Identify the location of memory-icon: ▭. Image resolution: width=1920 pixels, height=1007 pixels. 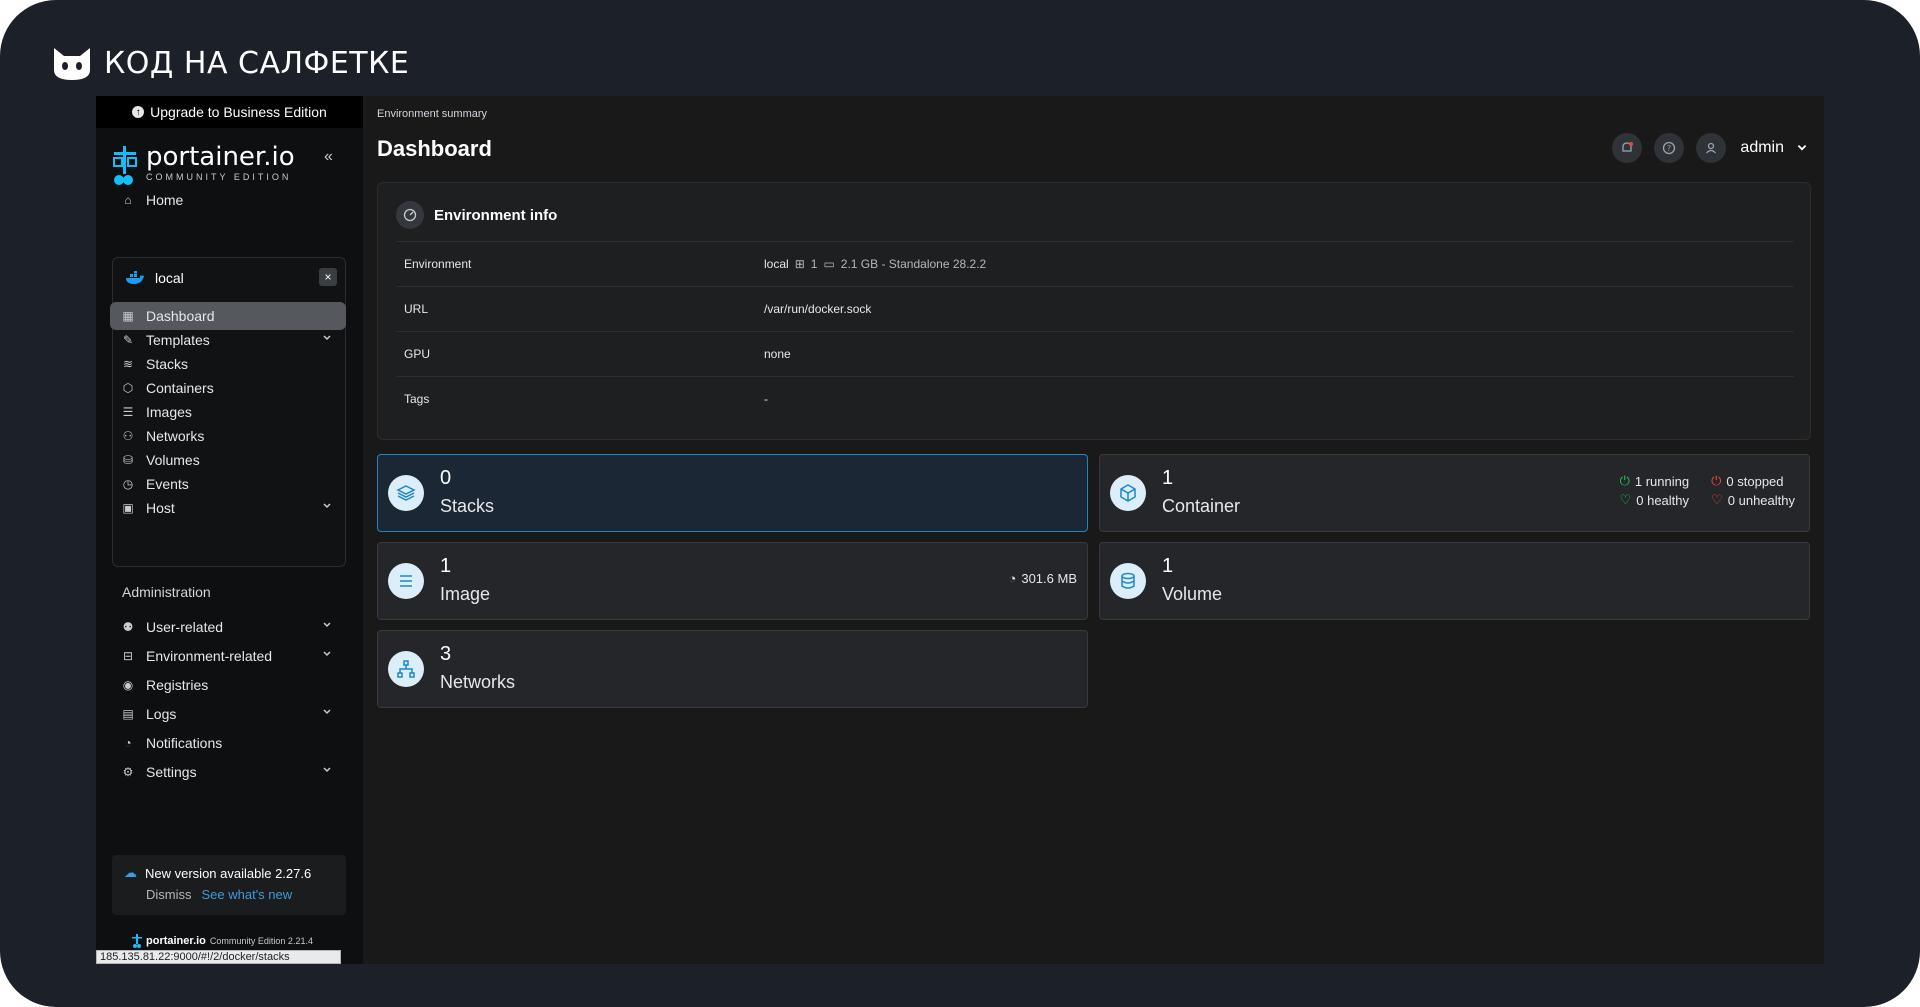
(829, 264).